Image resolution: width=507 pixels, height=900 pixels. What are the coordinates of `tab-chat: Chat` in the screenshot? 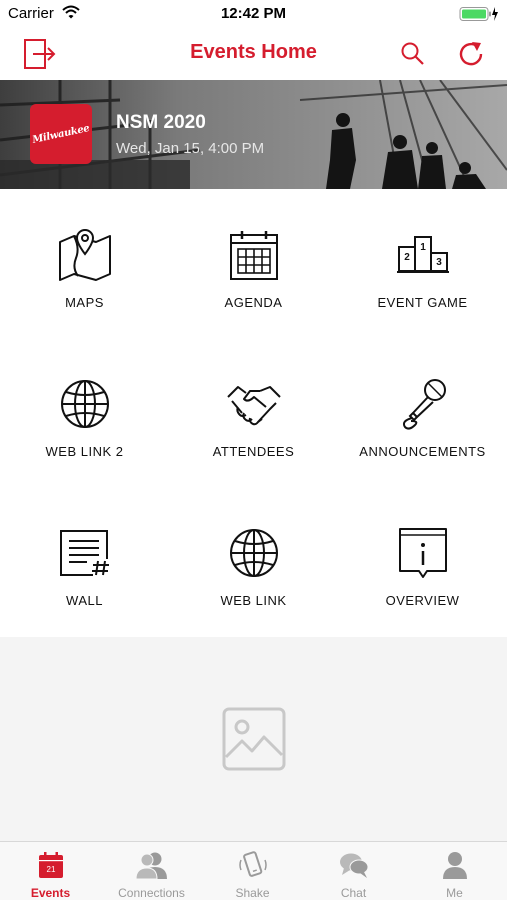 It's located at (353, 871).